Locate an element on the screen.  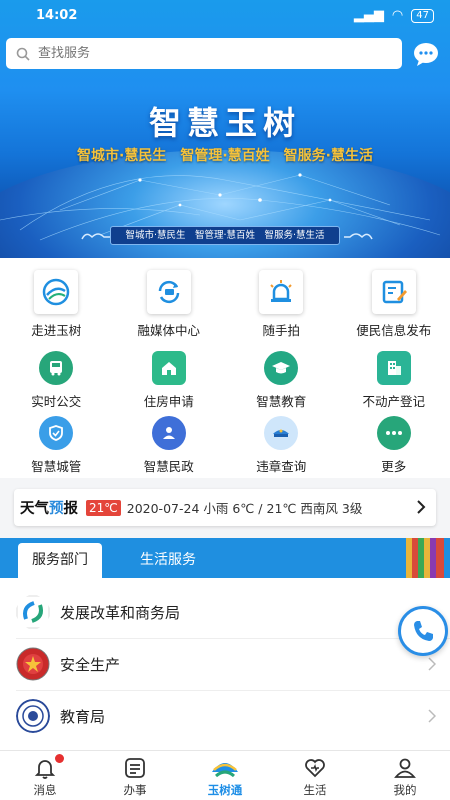
banner-subtitle: 智城市·慧民生 智管理·慧百姓 智服务·慧生活 is located at coordinates (225, 156).